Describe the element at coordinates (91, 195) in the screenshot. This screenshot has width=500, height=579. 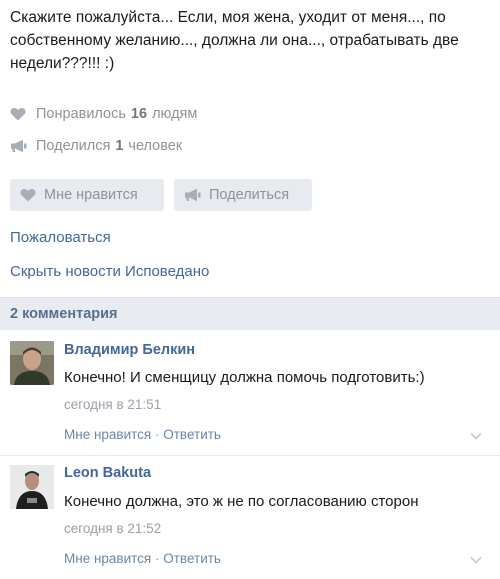
I see `like-button-label: Мне нравится` at that location.